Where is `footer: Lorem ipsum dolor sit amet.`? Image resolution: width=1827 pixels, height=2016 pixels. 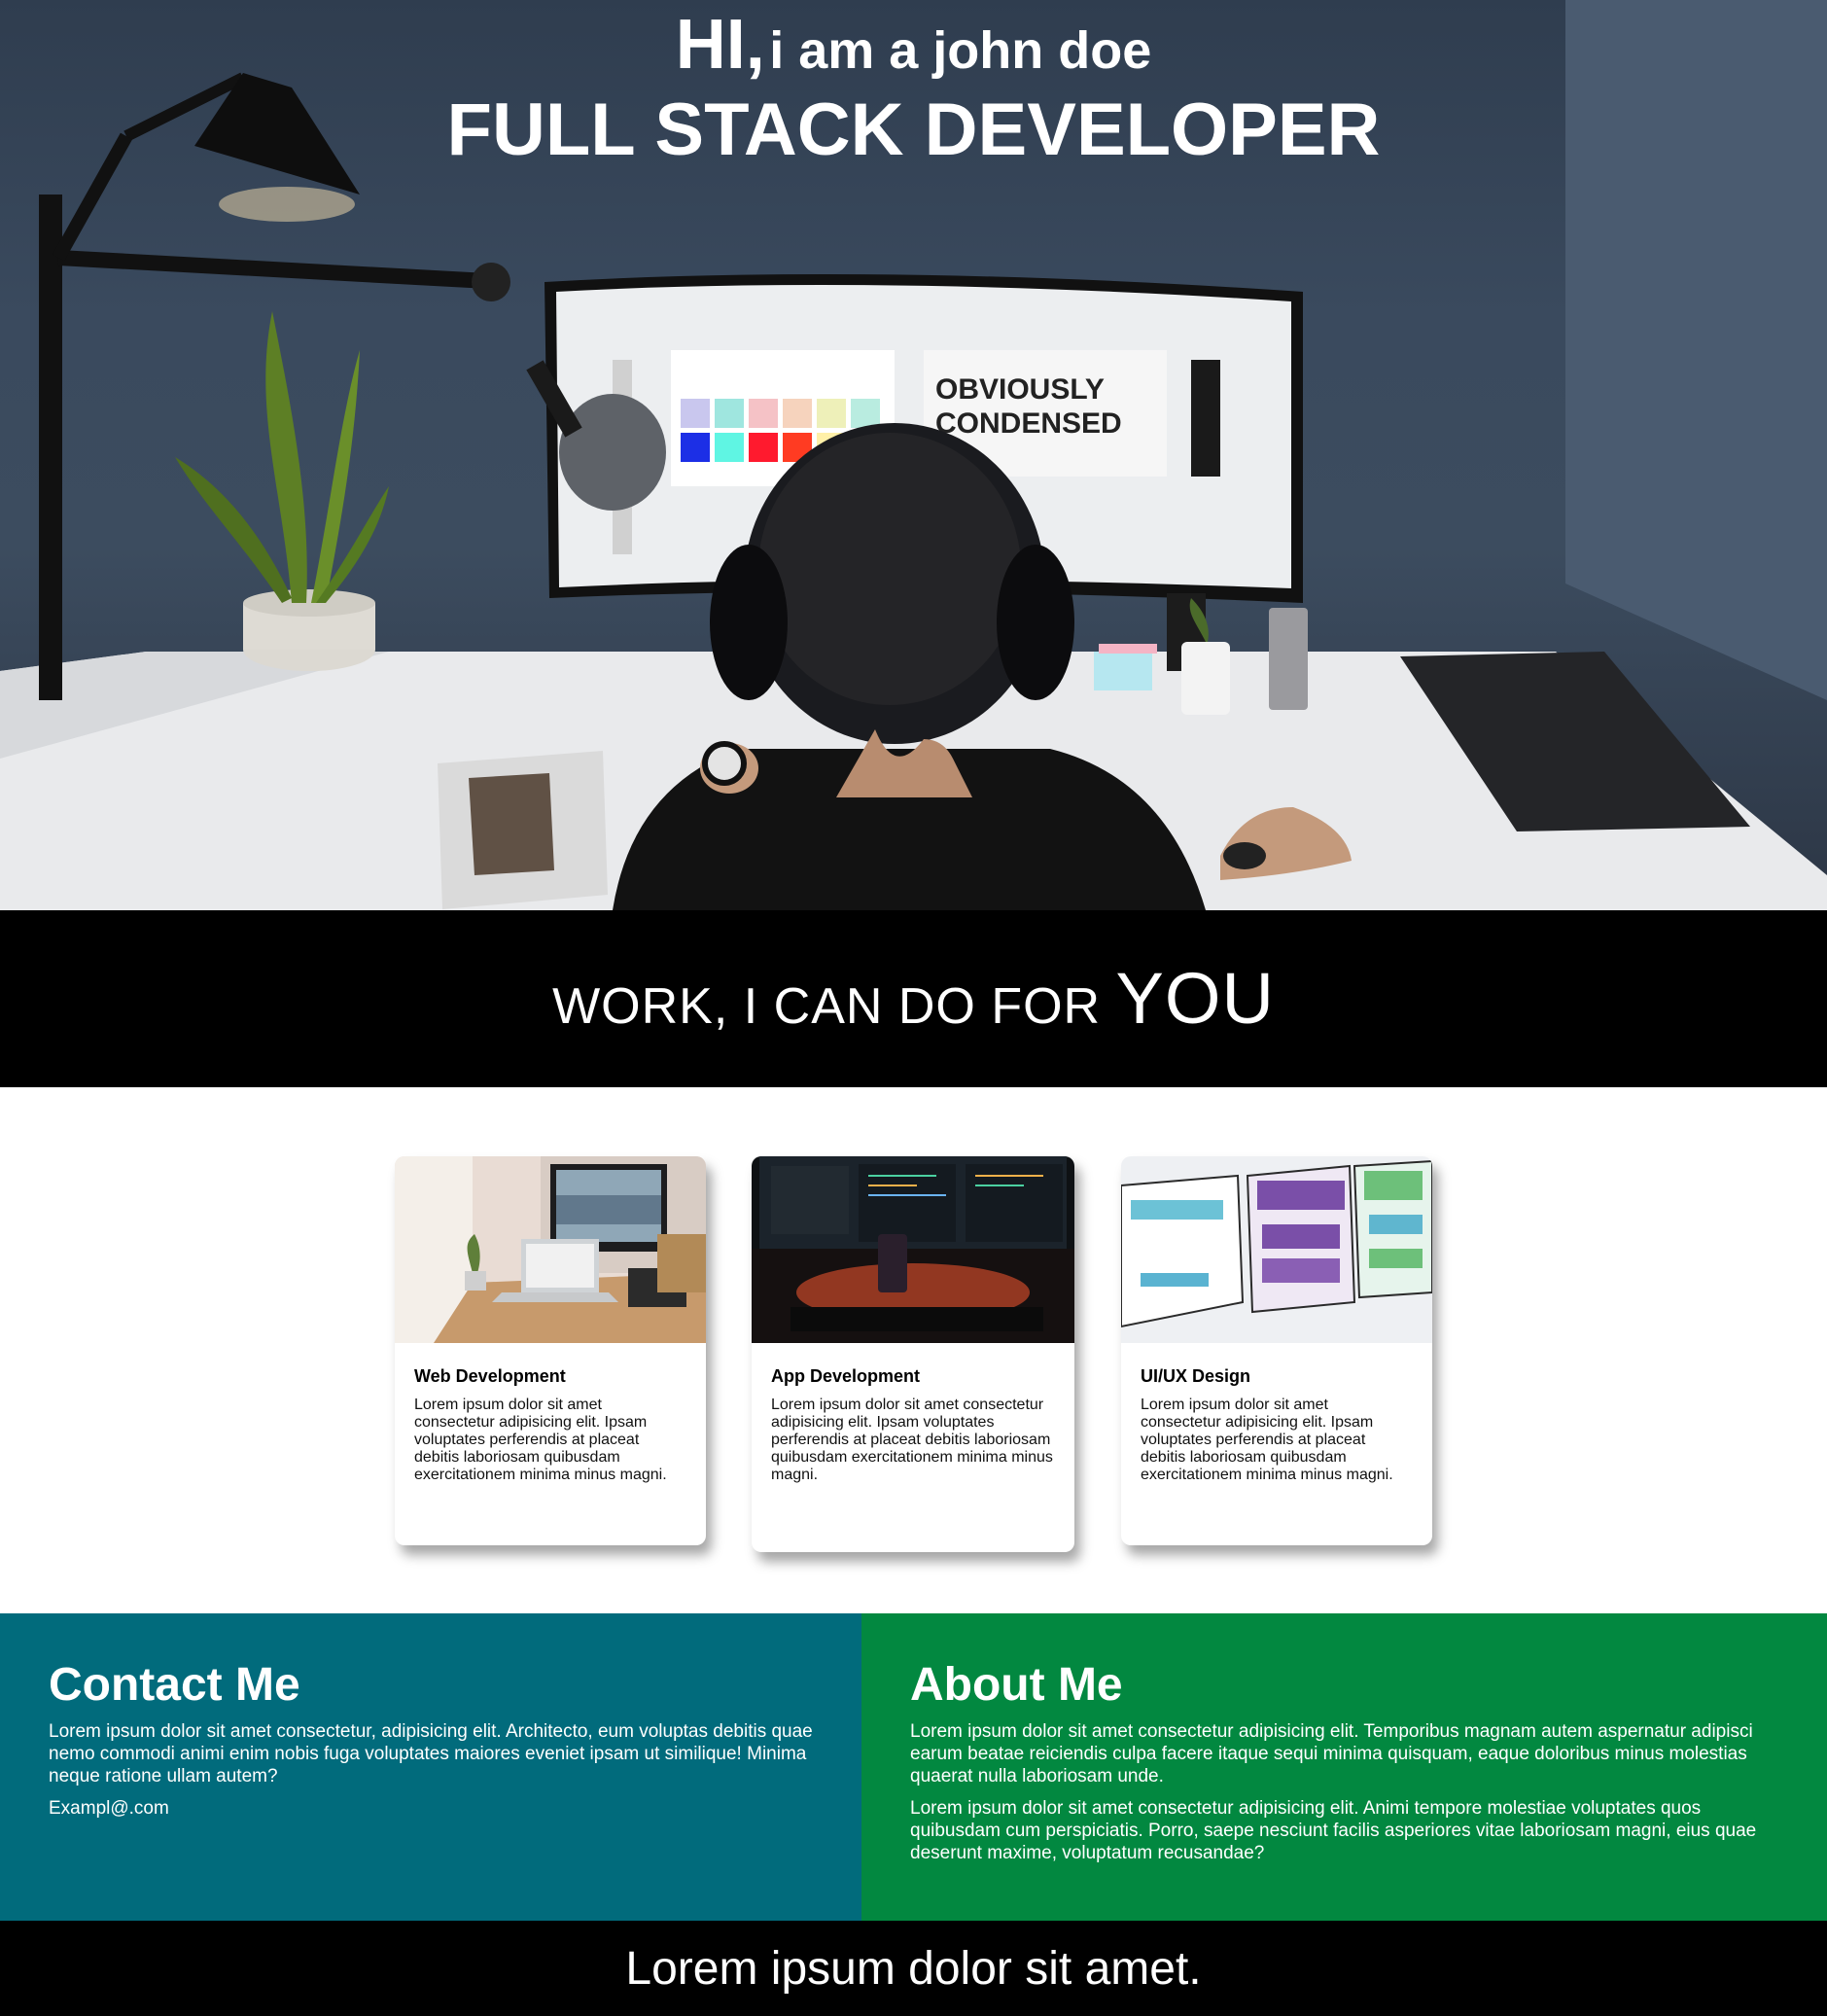
footer: Lorem ipsum dolor sit amet. is located at coordinates (913, 1968).